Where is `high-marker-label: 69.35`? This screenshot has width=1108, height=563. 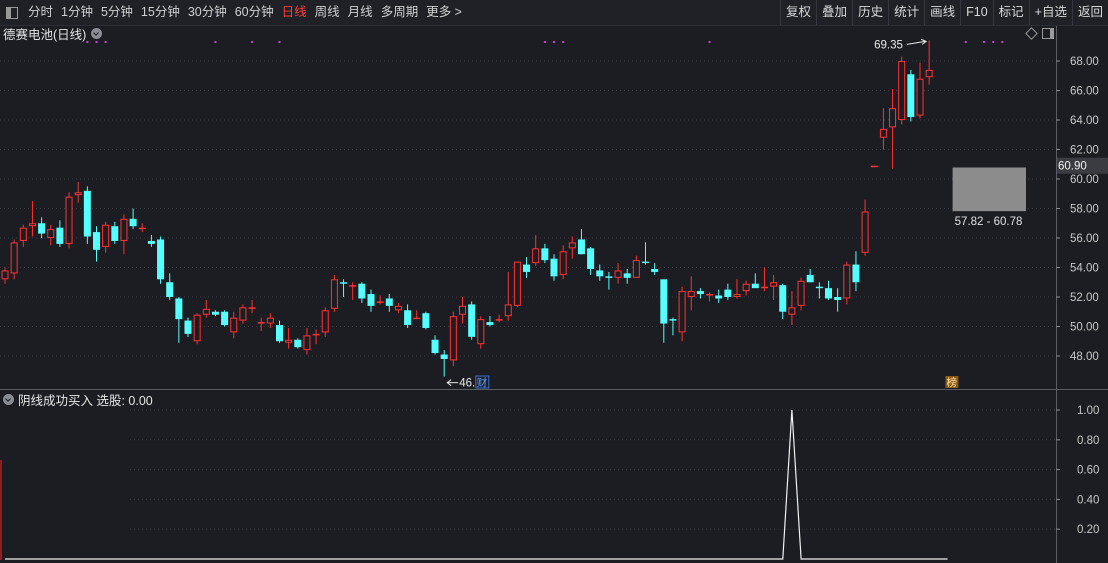 high-marker-label: 69.35 is located at coordinates (888, 45).